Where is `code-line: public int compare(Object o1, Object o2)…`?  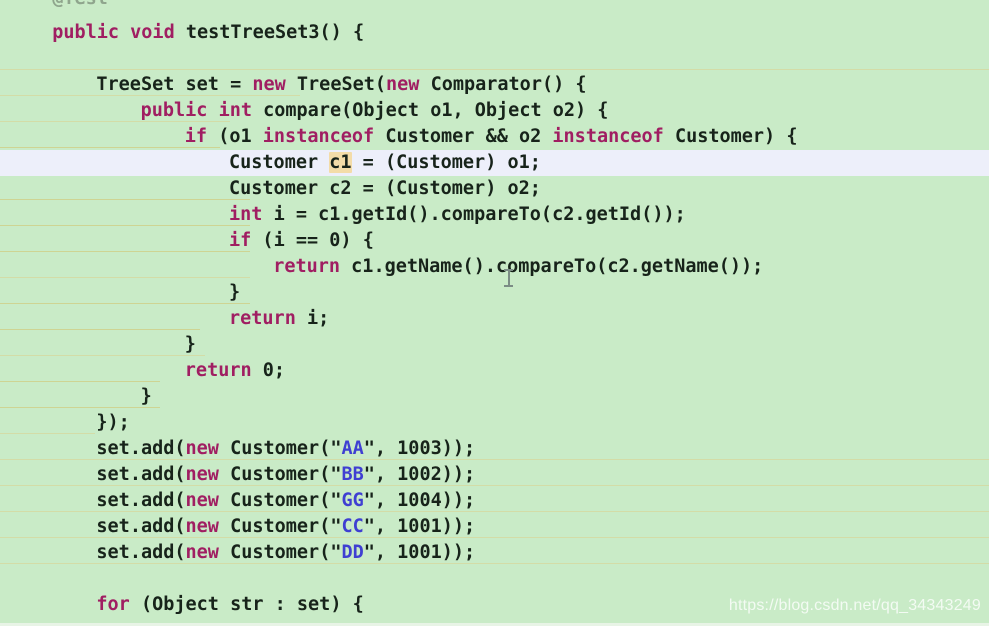 code-line: public int compare(Object o1, Object o2)… is located at coordinates (494, 111).